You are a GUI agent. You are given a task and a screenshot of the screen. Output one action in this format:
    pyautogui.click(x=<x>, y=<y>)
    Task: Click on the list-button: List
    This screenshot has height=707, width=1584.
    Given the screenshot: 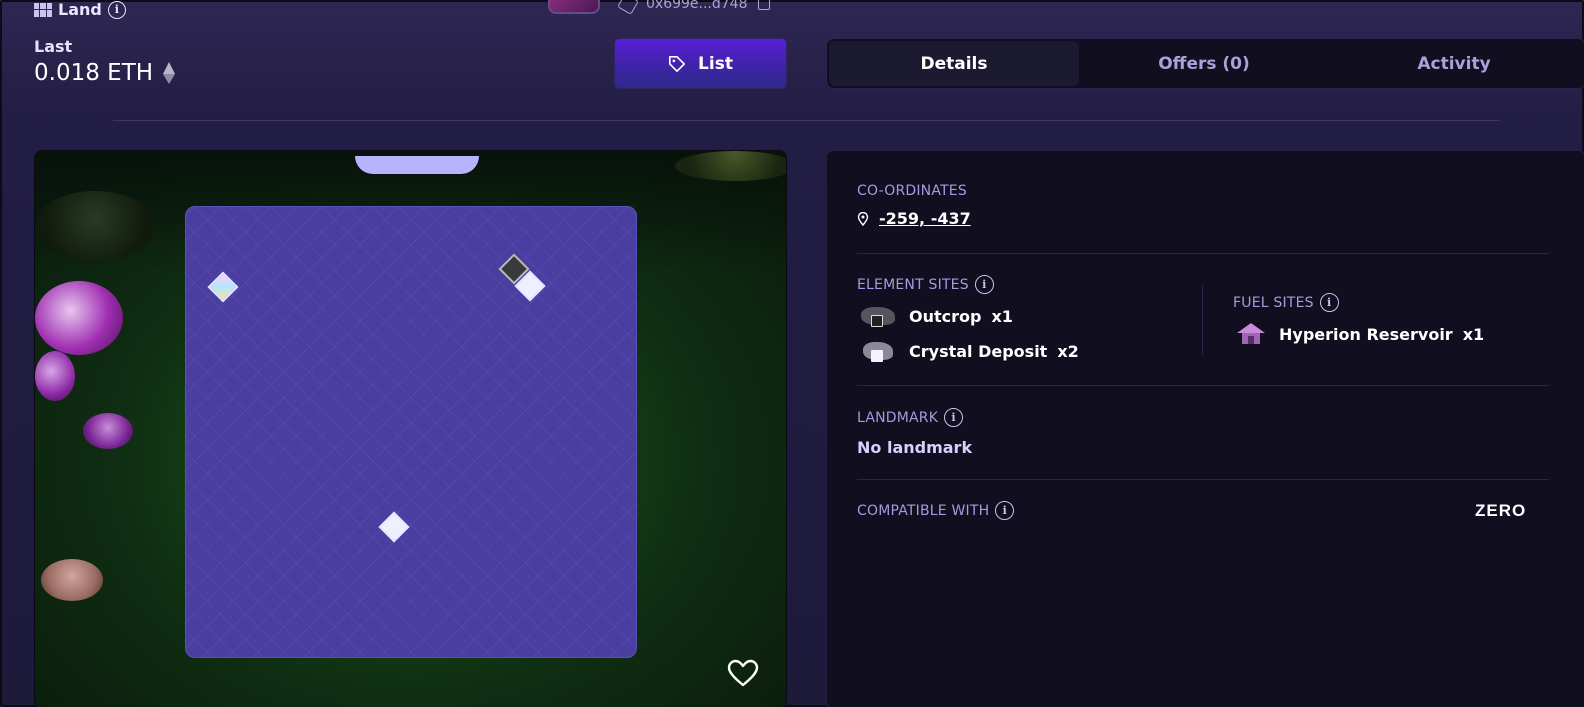 What is the action you would take?
    pyautogui.click(x=700, y=63)
    